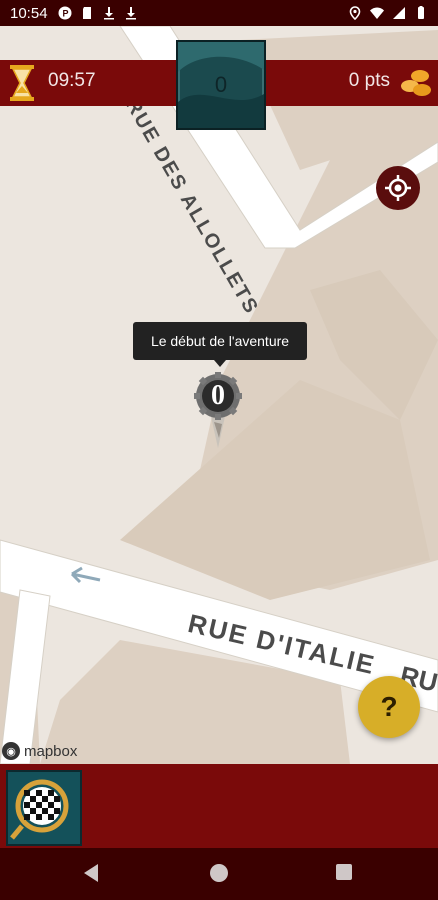  Describe the element at coordinates (11, 751) in the screenshot. I see `mapbox-icon: ◉` at that location.